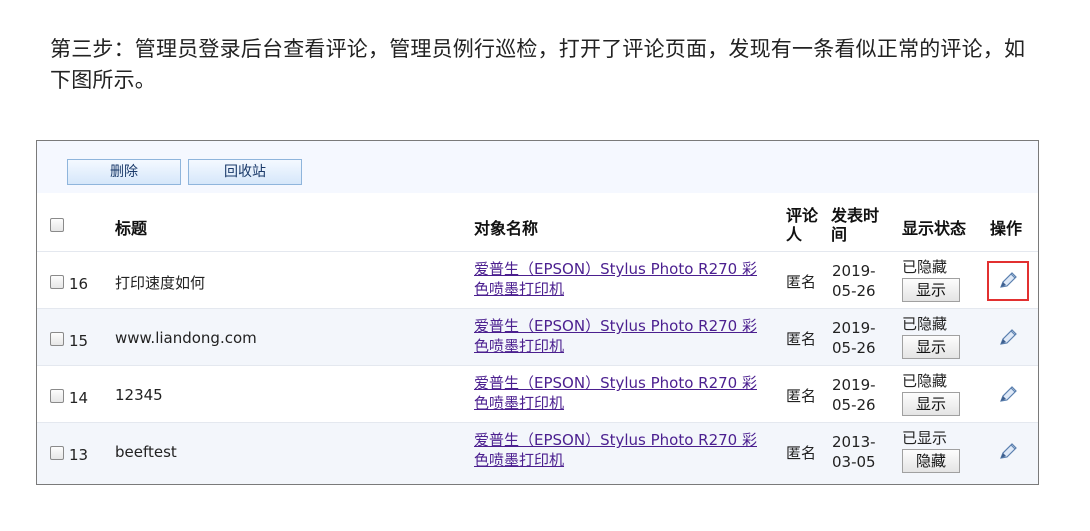  I want to click on hide-button: 隐藏, so click(931, 461).